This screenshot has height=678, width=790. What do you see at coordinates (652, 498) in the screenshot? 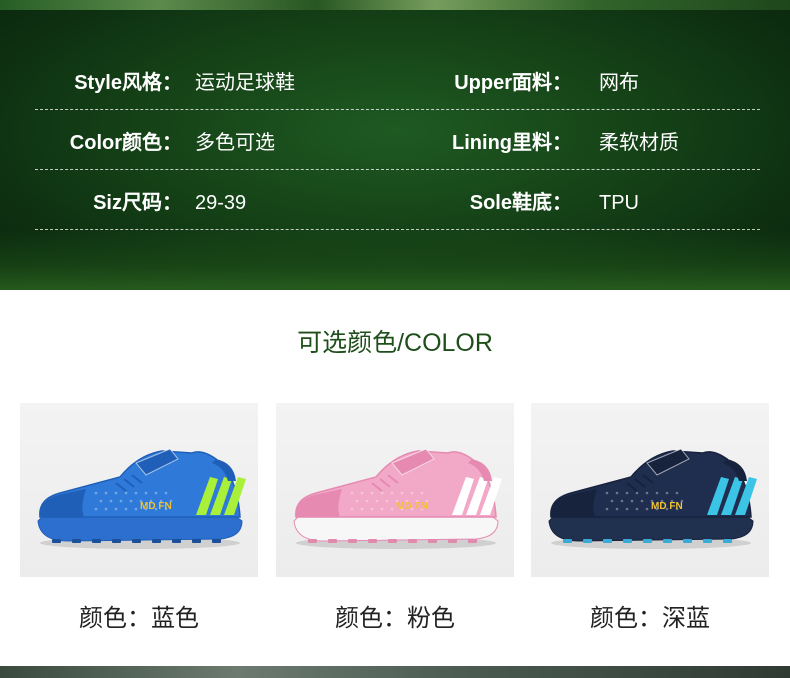
I see `shoe-image-navy: MD FN` at bounding box center [652, 498].